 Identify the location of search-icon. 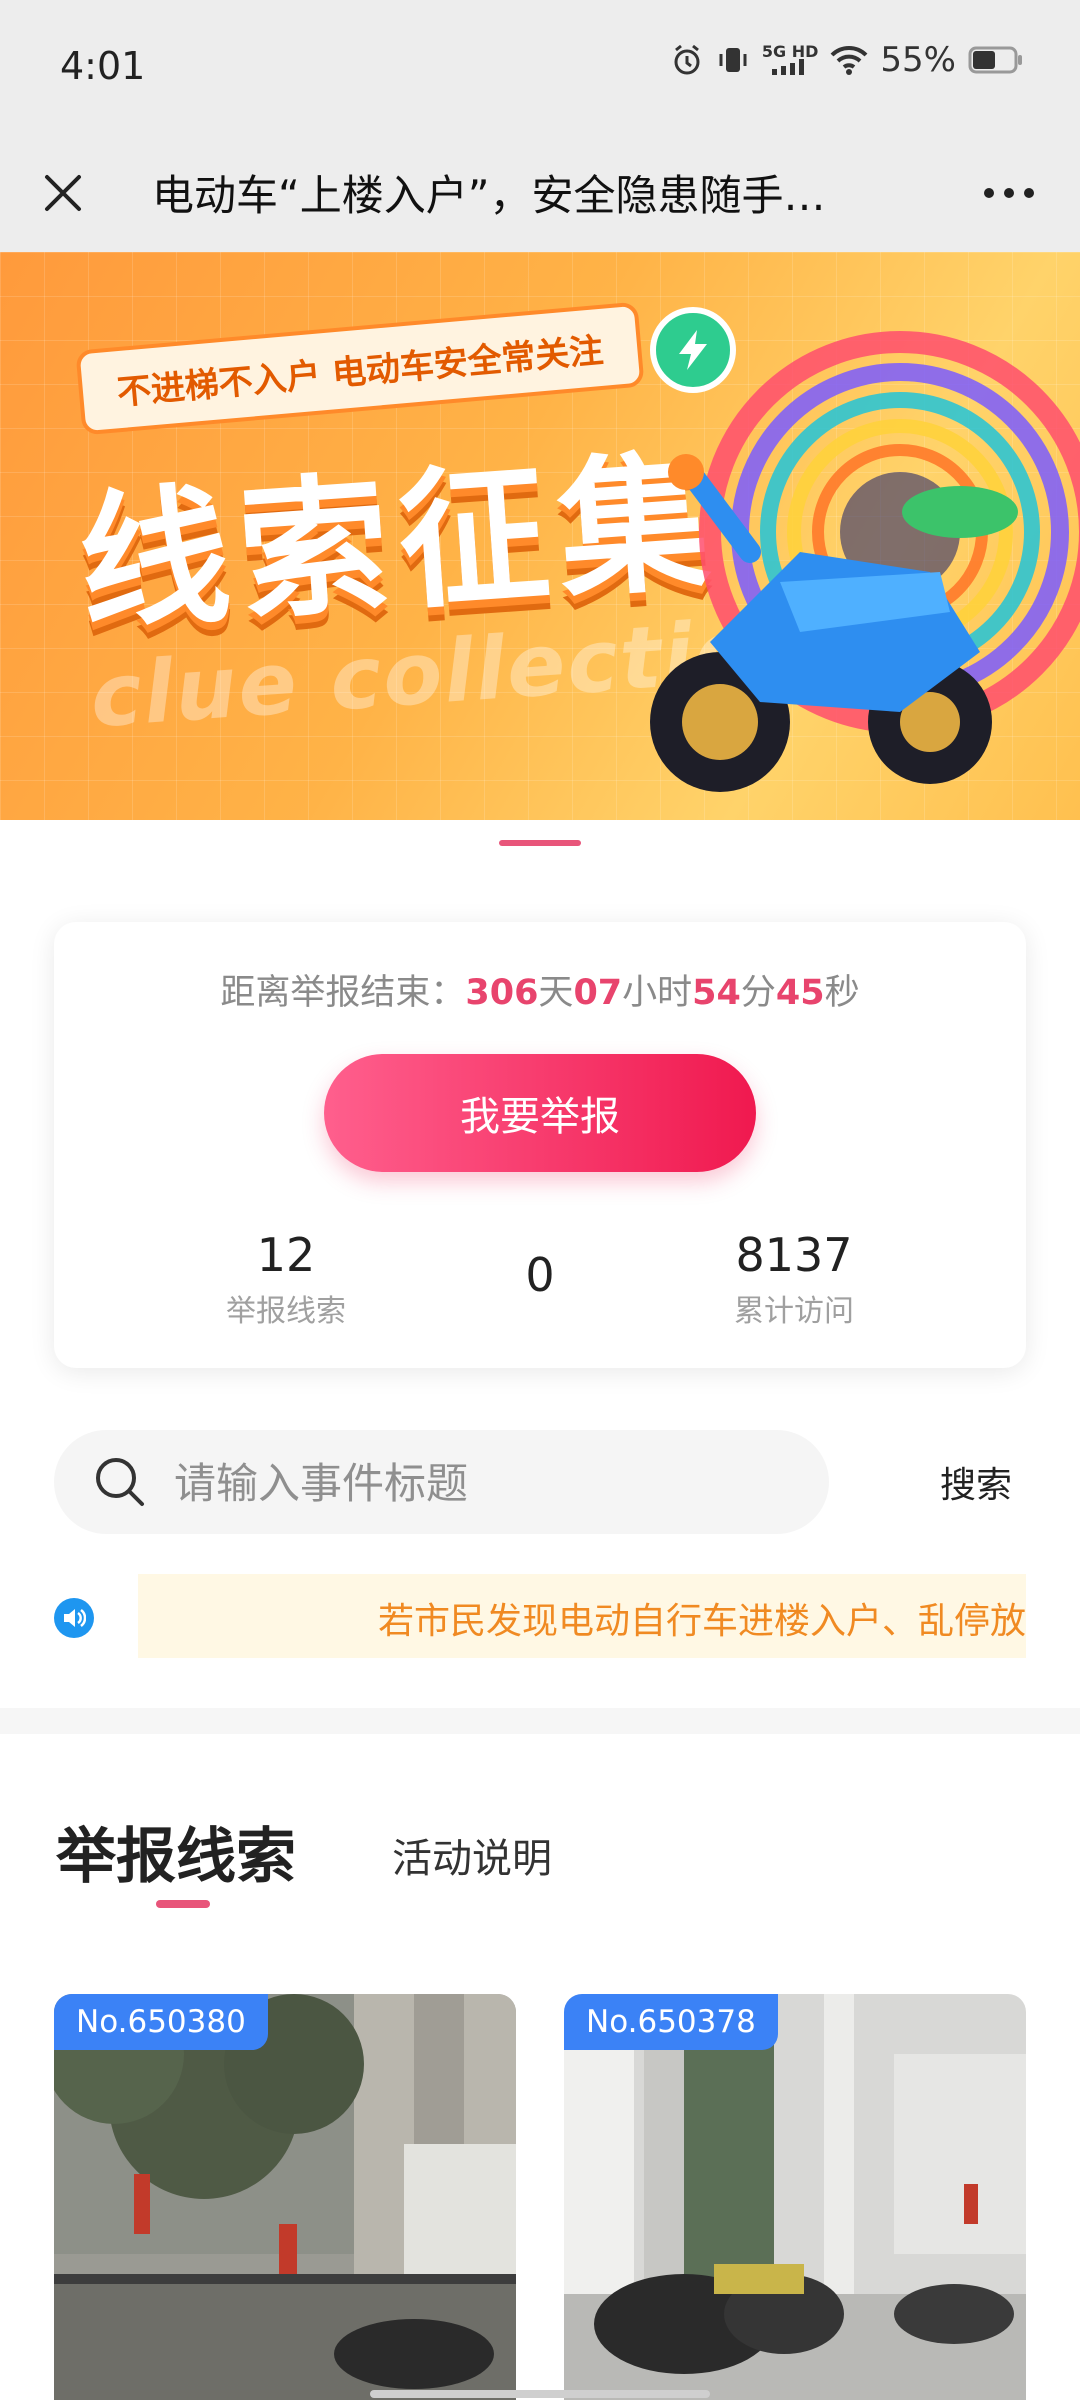
(120, 1482).